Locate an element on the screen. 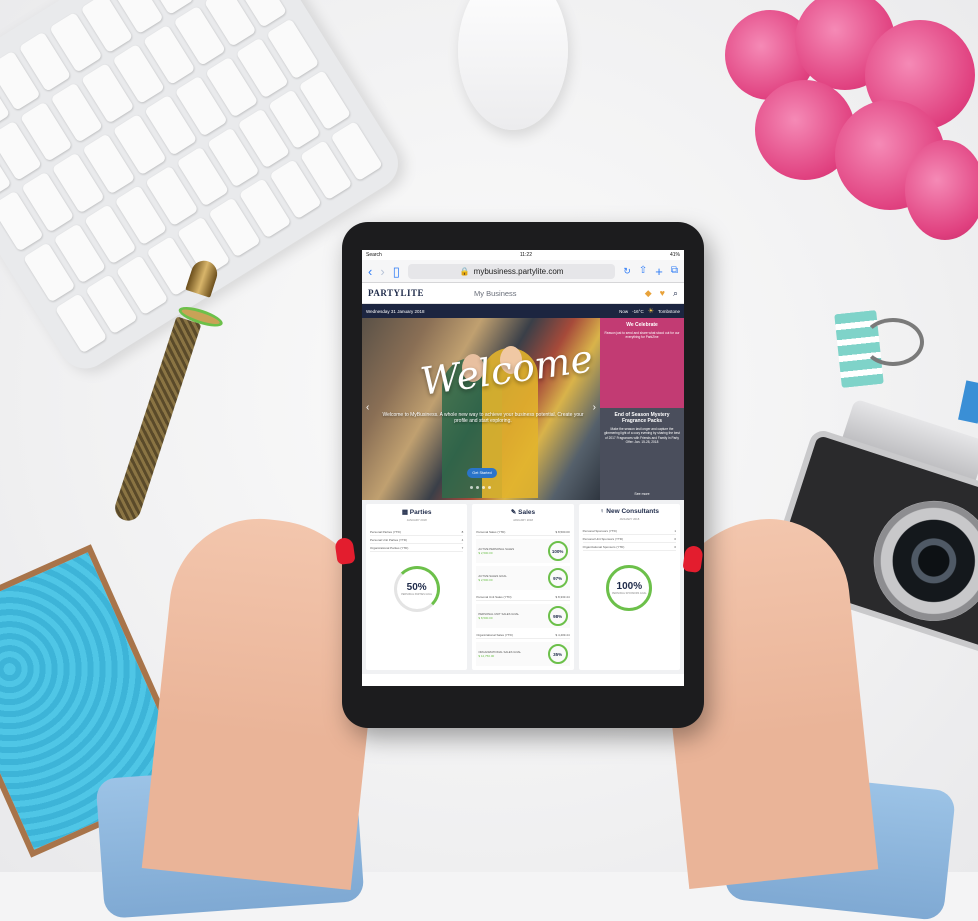 The width and height of the screenshot is (978, 921). row-label: Organizational Sales (YTD) is located at coordinates (494, 634).